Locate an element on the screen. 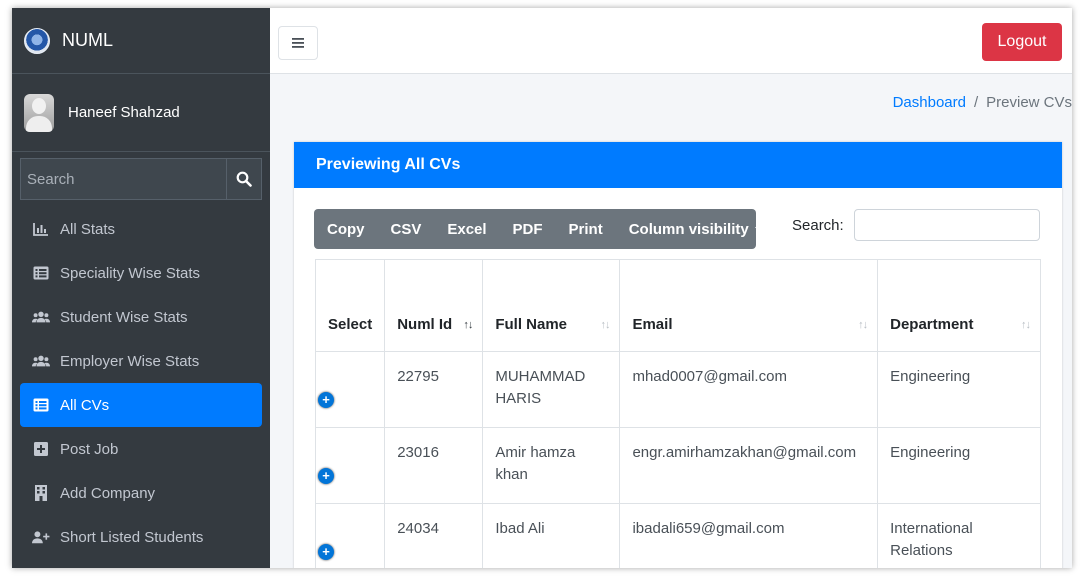 This screenshot has width=1084, height=576. full-name-cell: MUHAMMAD HARIS is located at coordinates (551, 389).